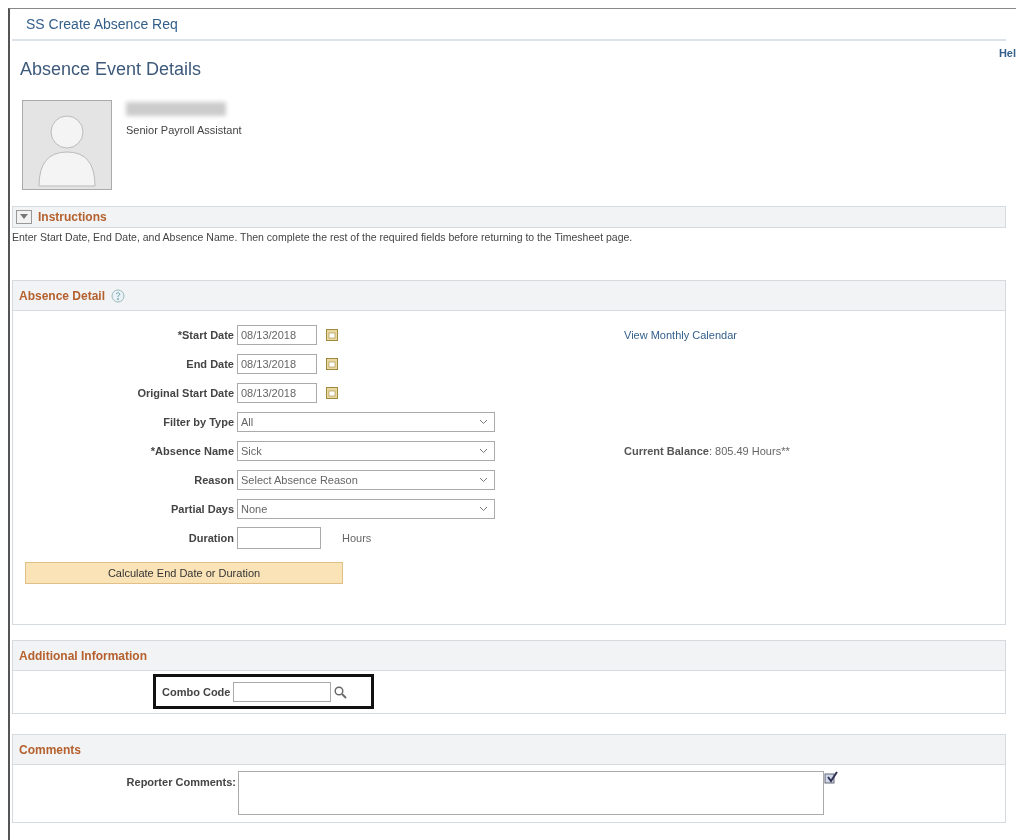  Describe the element at coordinates (831, 777) in the screenshot. I see `spellcheck-icon` at that location.